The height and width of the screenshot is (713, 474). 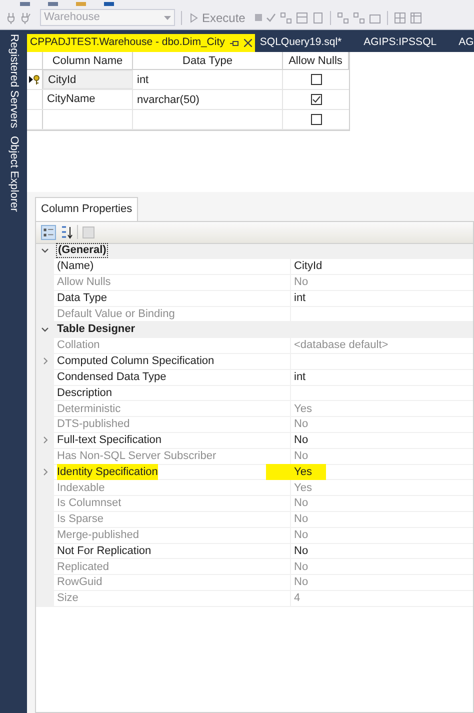 What do you see at coordinates (13, 174) in the screenshot?
I see `sidebar-tab: Object Explorer` at bounding box center [13, 174].